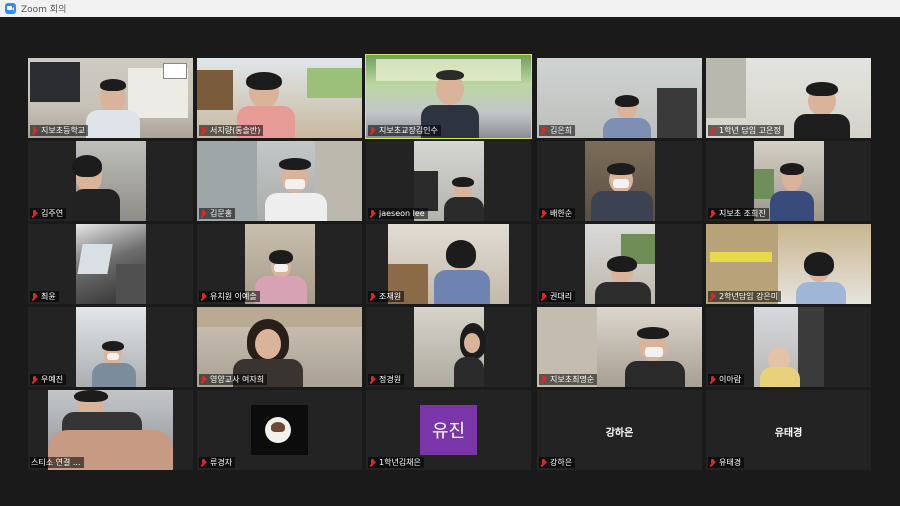  What do you see at coordinates (619, 433) in the screenshot?
I see `participant-display-name: 강하은` at bounding box center [619, 433].